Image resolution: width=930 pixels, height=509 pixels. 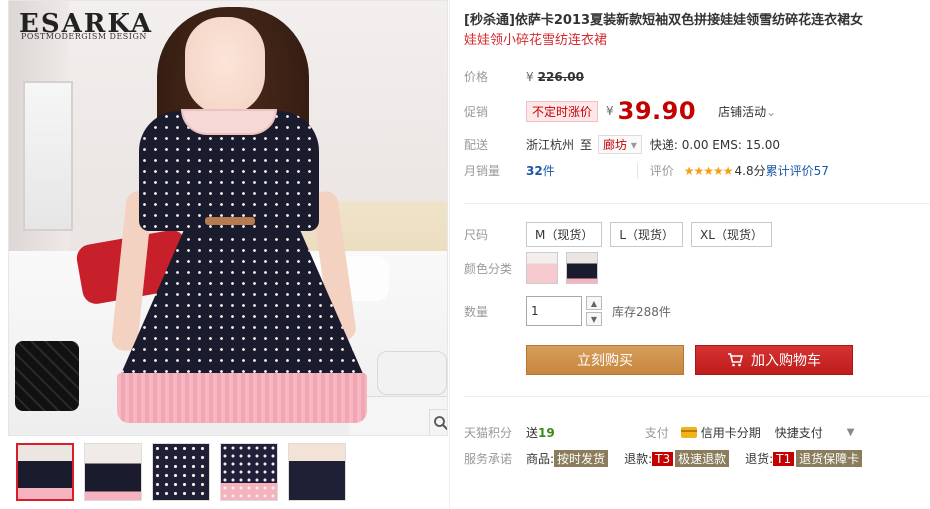 What do you see at coordinates (564, 234) in the screenshot?
I see `size-option-m: M（现货）` at bounding box center [564, 234].